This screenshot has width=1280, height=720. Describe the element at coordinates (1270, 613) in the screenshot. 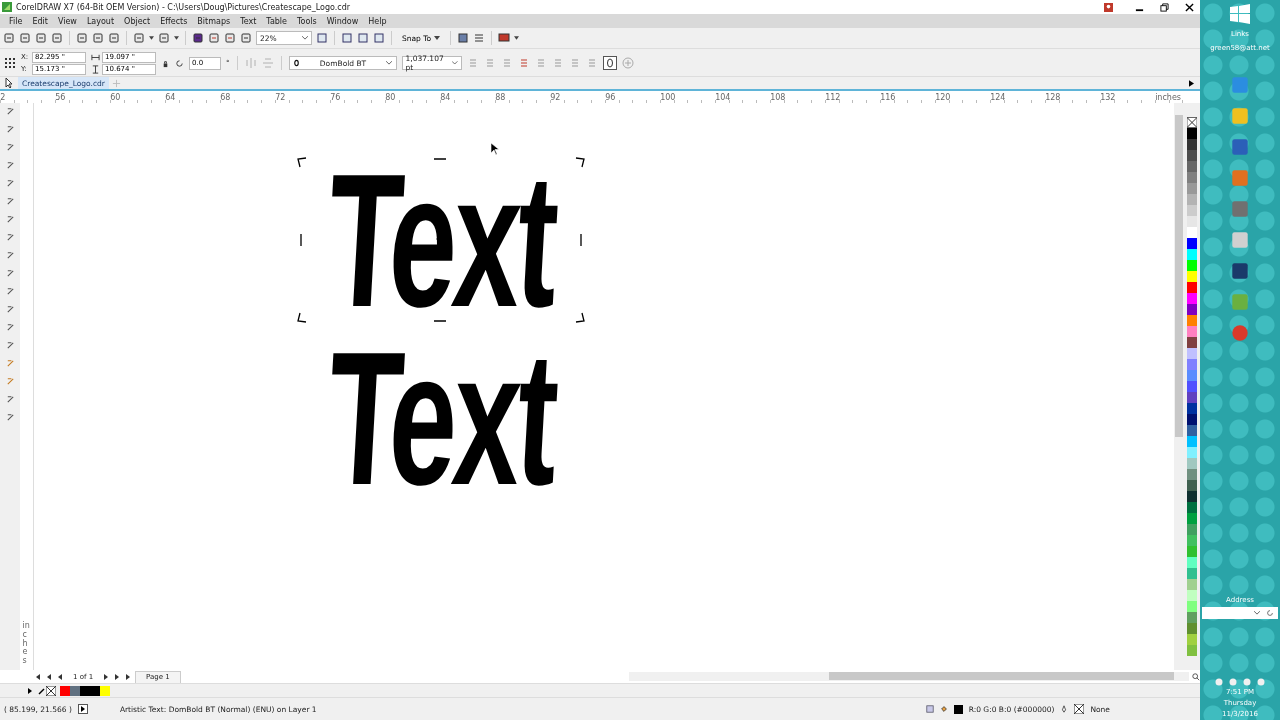

I see `refresh-icon` at that location.